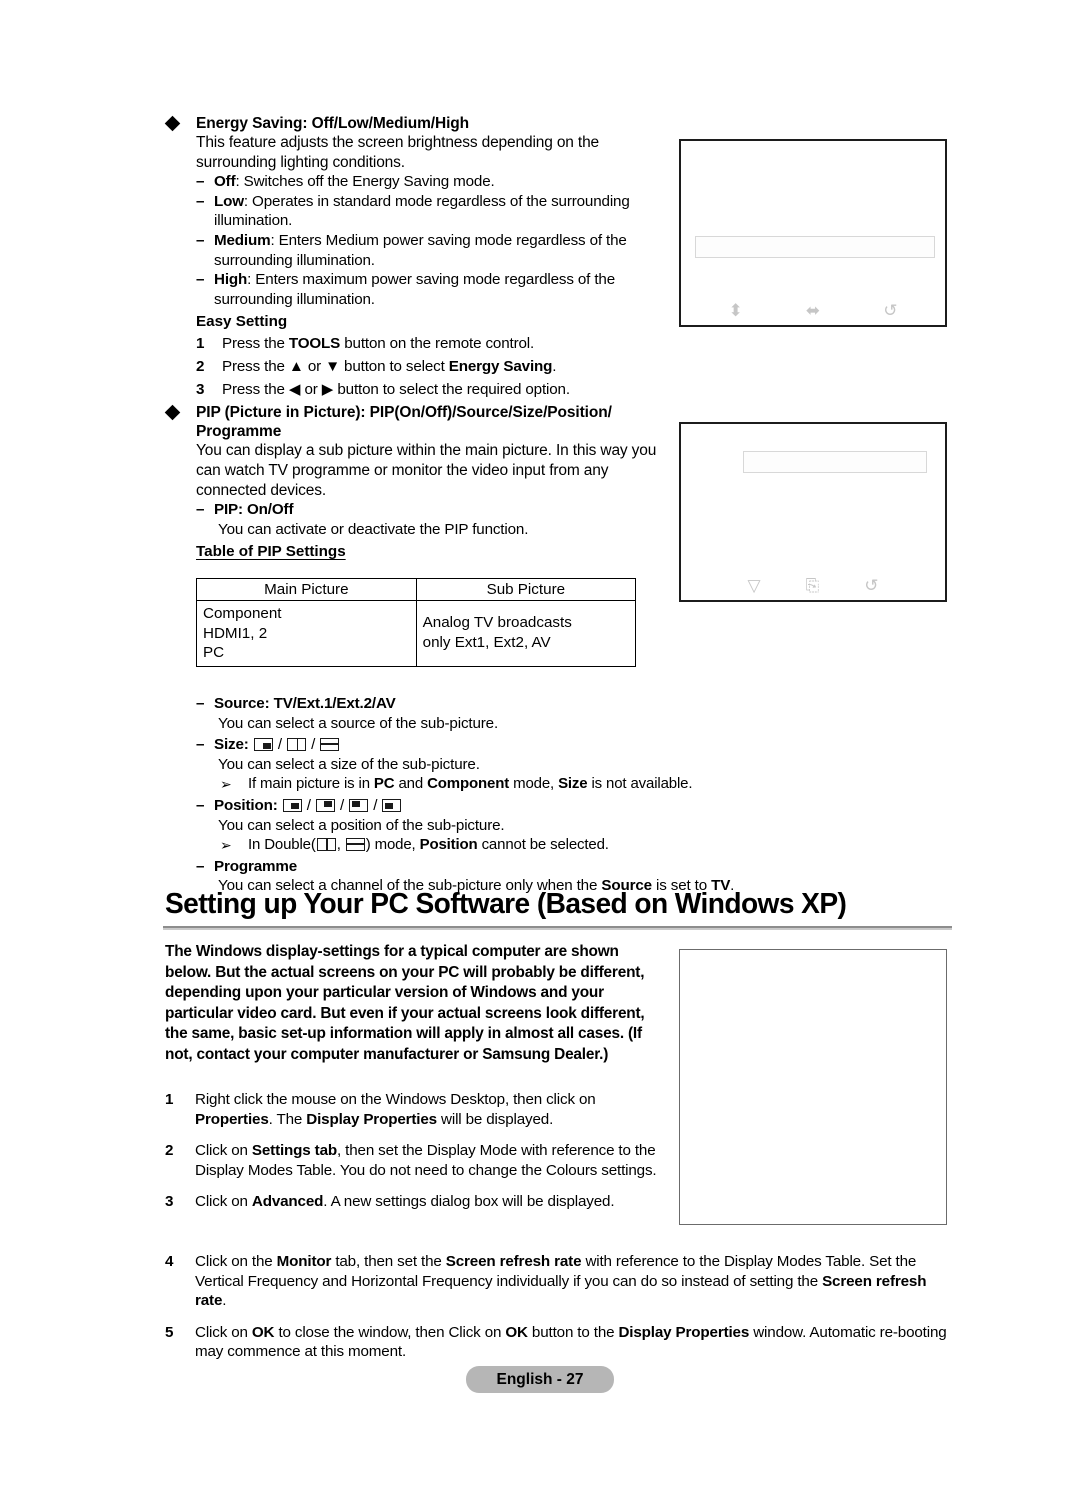 The height and width of the screenshot is (1486, 1080). Describe the element at coordinates (813, 1087) in the screenshot. I see `display-properties-dialog-illustration` at that location.